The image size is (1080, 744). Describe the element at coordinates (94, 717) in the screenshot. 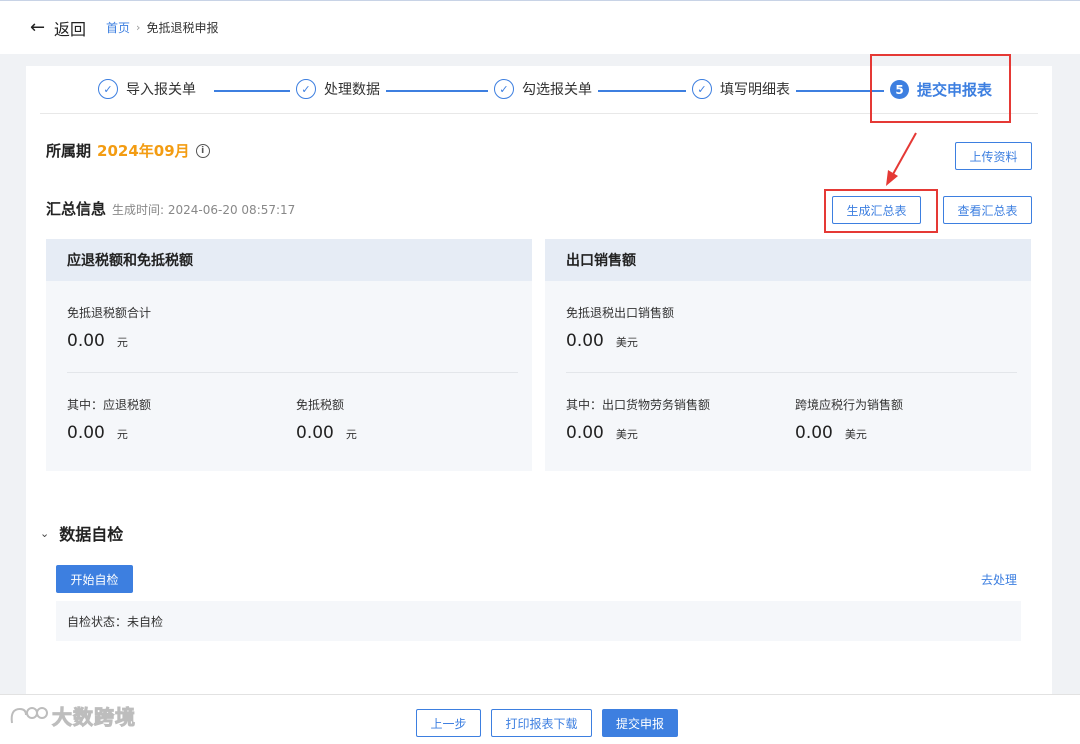

I see `watermark-text: 大数跨境` at that location.